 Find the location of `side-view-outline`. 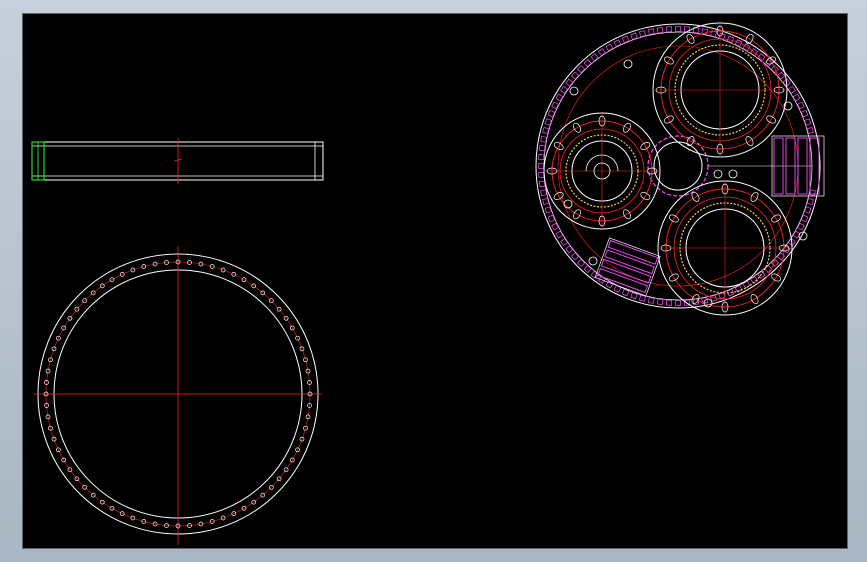

side-view-outline is located at coordinates (177, 161).